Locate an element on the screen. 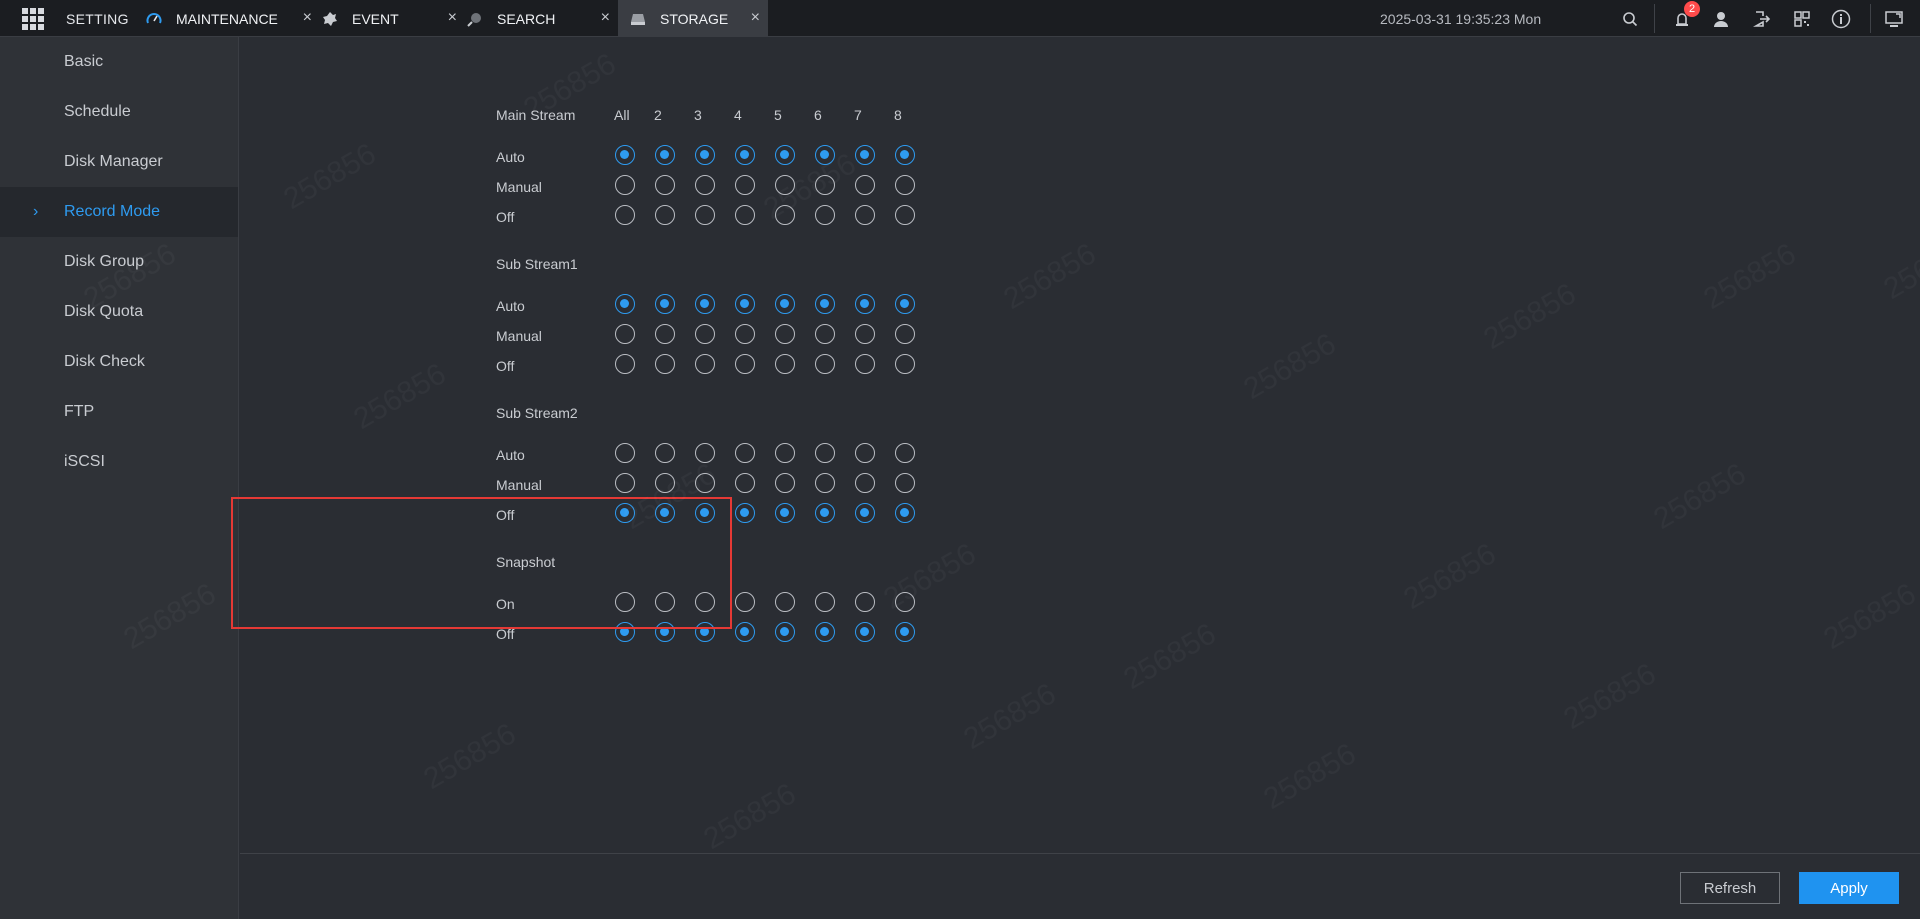  alarm-icon: 2 is located at coordinates (1685, 16).